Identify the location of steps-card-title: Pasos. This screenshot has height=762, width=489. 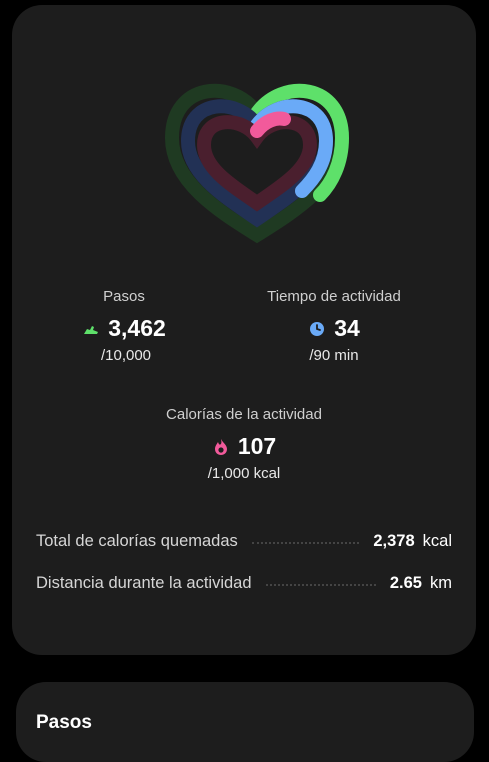
(64, 722).